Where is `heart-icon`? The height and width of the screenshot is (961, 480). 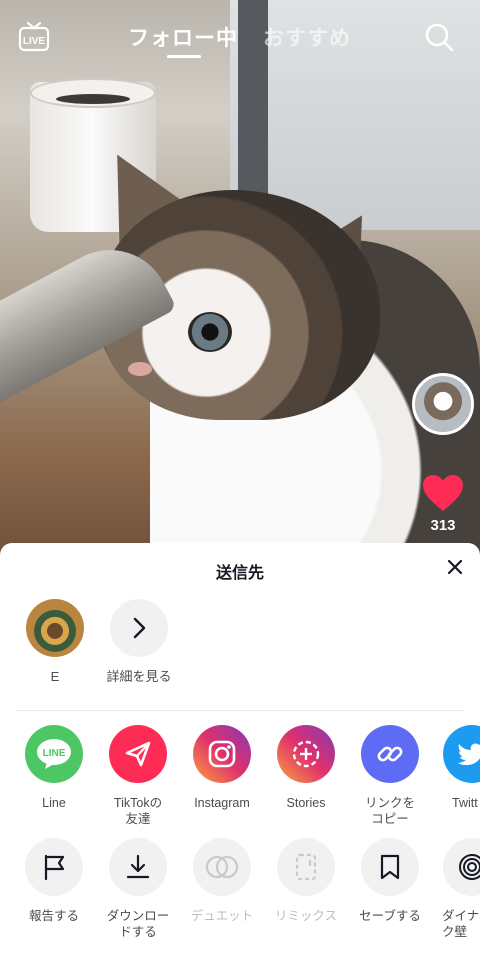 heart-icon is located at coordinates (443, 493).